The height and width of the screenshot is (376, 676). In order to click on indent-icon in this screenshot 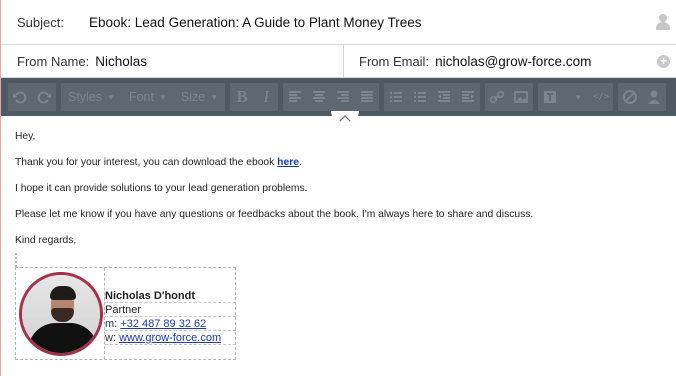, I will do `click(468, 97)`.